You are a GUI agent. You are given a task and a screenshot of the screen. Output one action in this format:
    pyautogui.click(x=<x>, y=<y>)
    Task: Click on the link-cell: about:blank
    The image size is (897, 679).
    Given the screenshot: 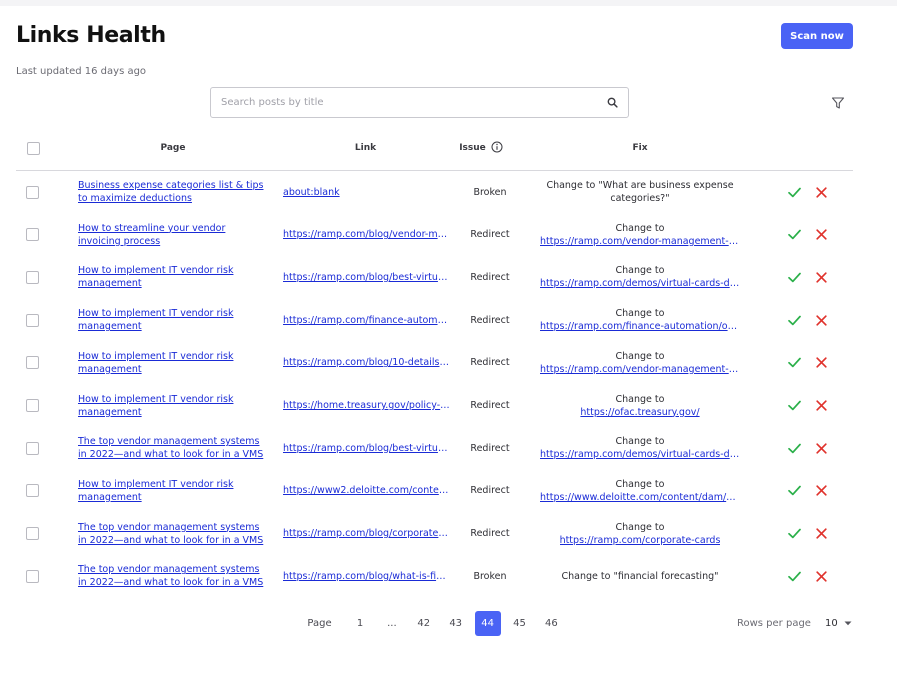 What is the action you would take?
    pyautogui.click(x=367, y=192)
    